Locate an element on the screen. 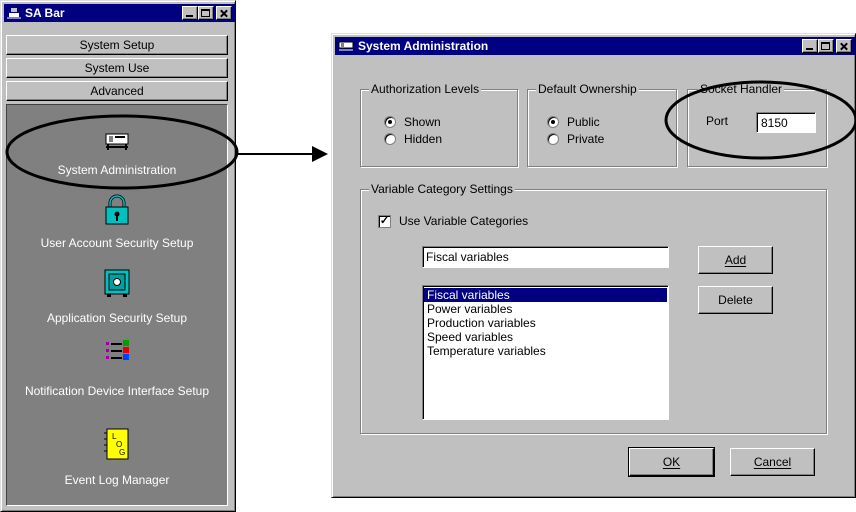 This screenshot has width=856, height=512. callout-annotation-socket is located at coordinates (760, 120).